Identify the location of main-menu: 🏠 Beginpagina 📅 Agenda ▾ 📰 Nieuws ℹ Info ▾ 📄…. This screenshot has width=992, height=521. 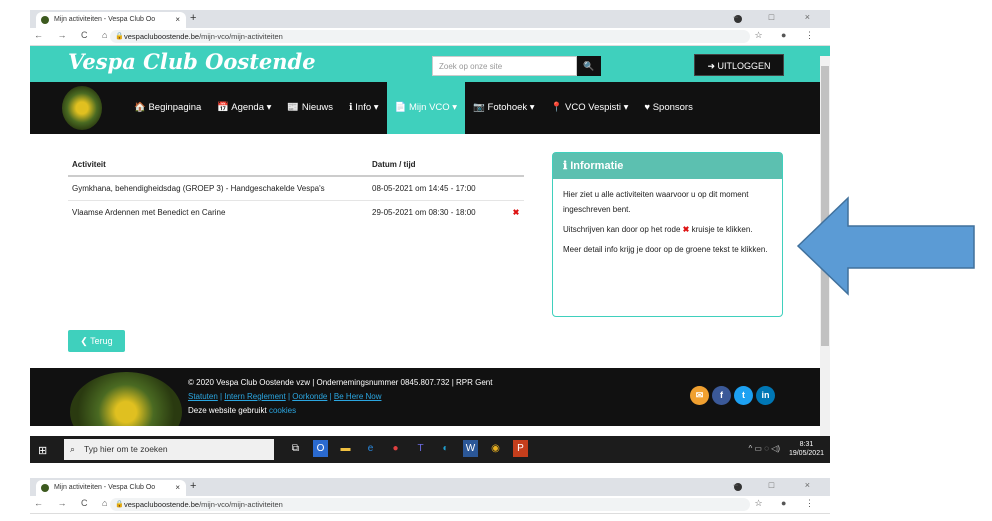
(430, 108).